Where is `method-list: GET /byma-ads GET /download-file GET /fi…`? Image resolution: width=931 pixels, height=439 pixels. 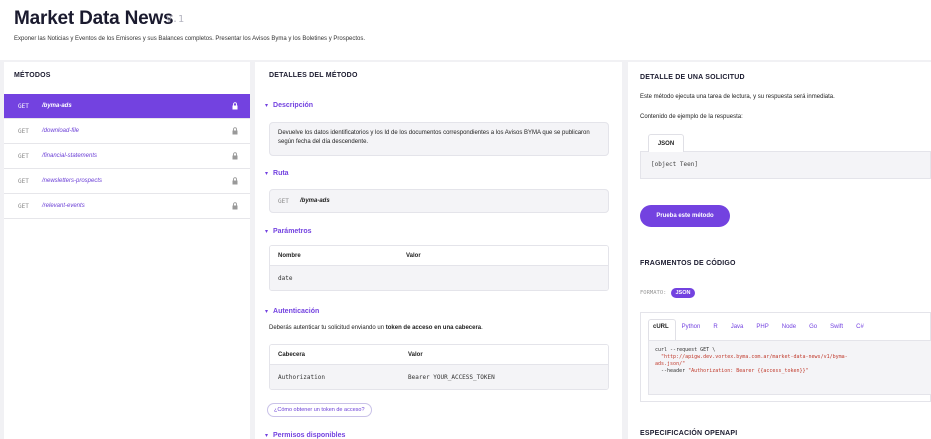
method-list: GET /byma-ads GET /download-file GET /fi… is located at coordinates (127, 156).